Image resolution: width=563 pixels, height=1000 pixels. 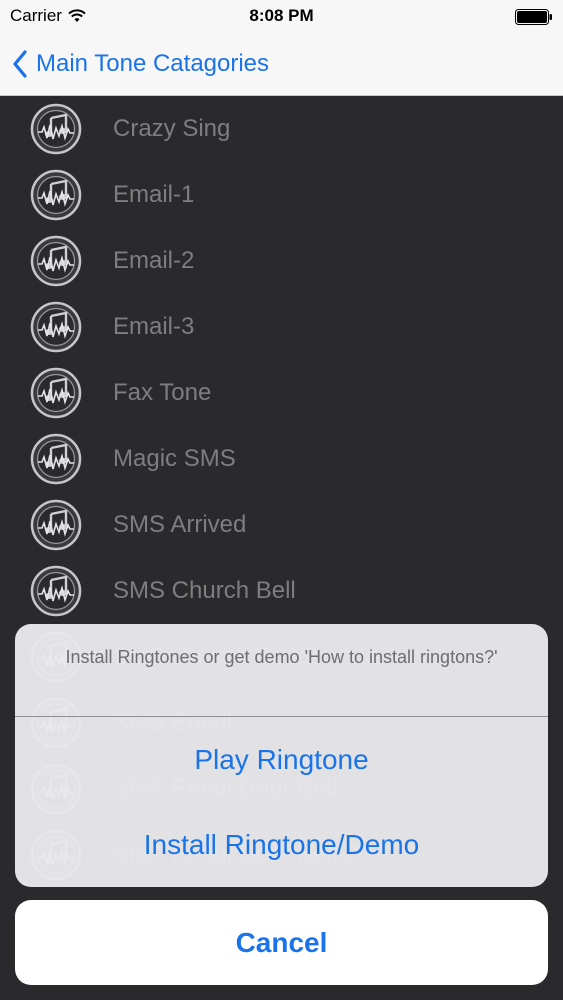 What do you see at coordinates (281, 759) in the screenshot?
I see `play-ringtone-button: Play Ringtone` at bounding box center [281, 759].